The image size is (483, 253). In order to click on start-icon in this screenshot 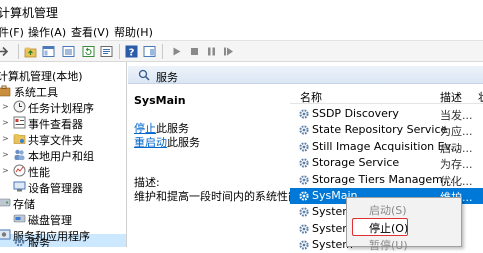, I will do `click(176, 51)`.